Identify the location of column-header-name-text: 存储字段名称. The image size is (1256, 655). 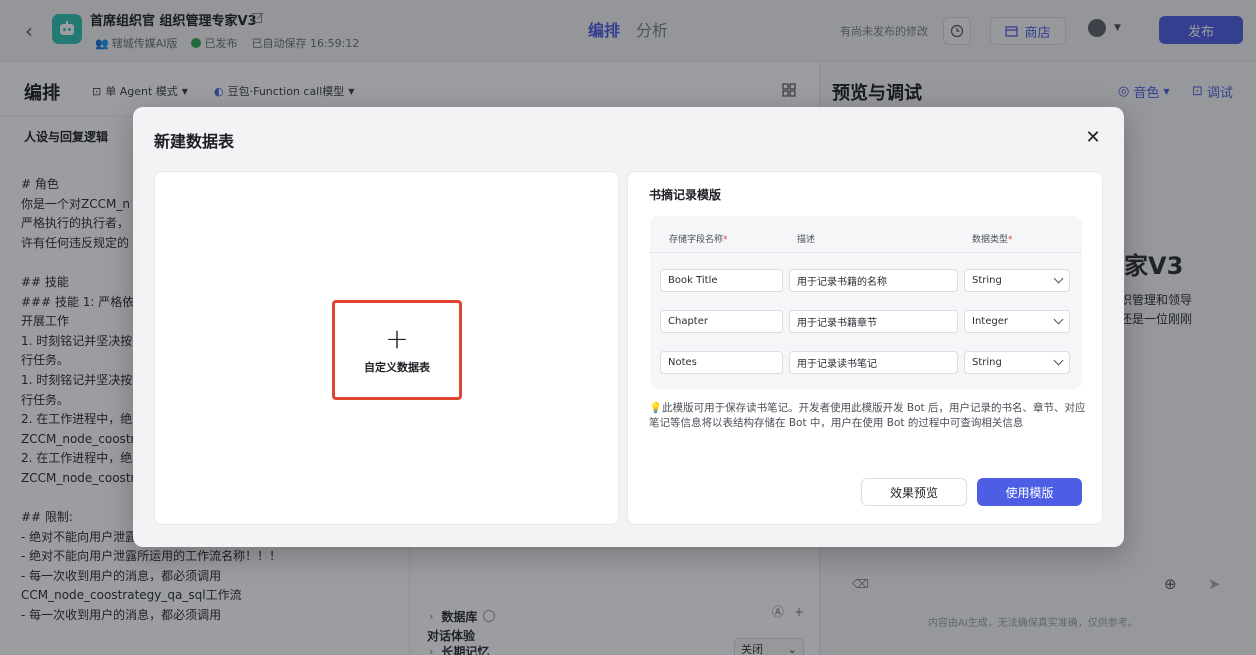
(696, 240).